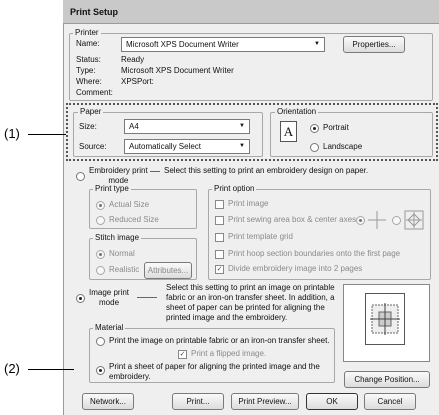 Image resolution: width=439 pixels, height=415 pixels. What do you see at coordinates (93, 146) in the screenshot?
I see `paper-source-label: Source:` at bounding box center [93, 146].